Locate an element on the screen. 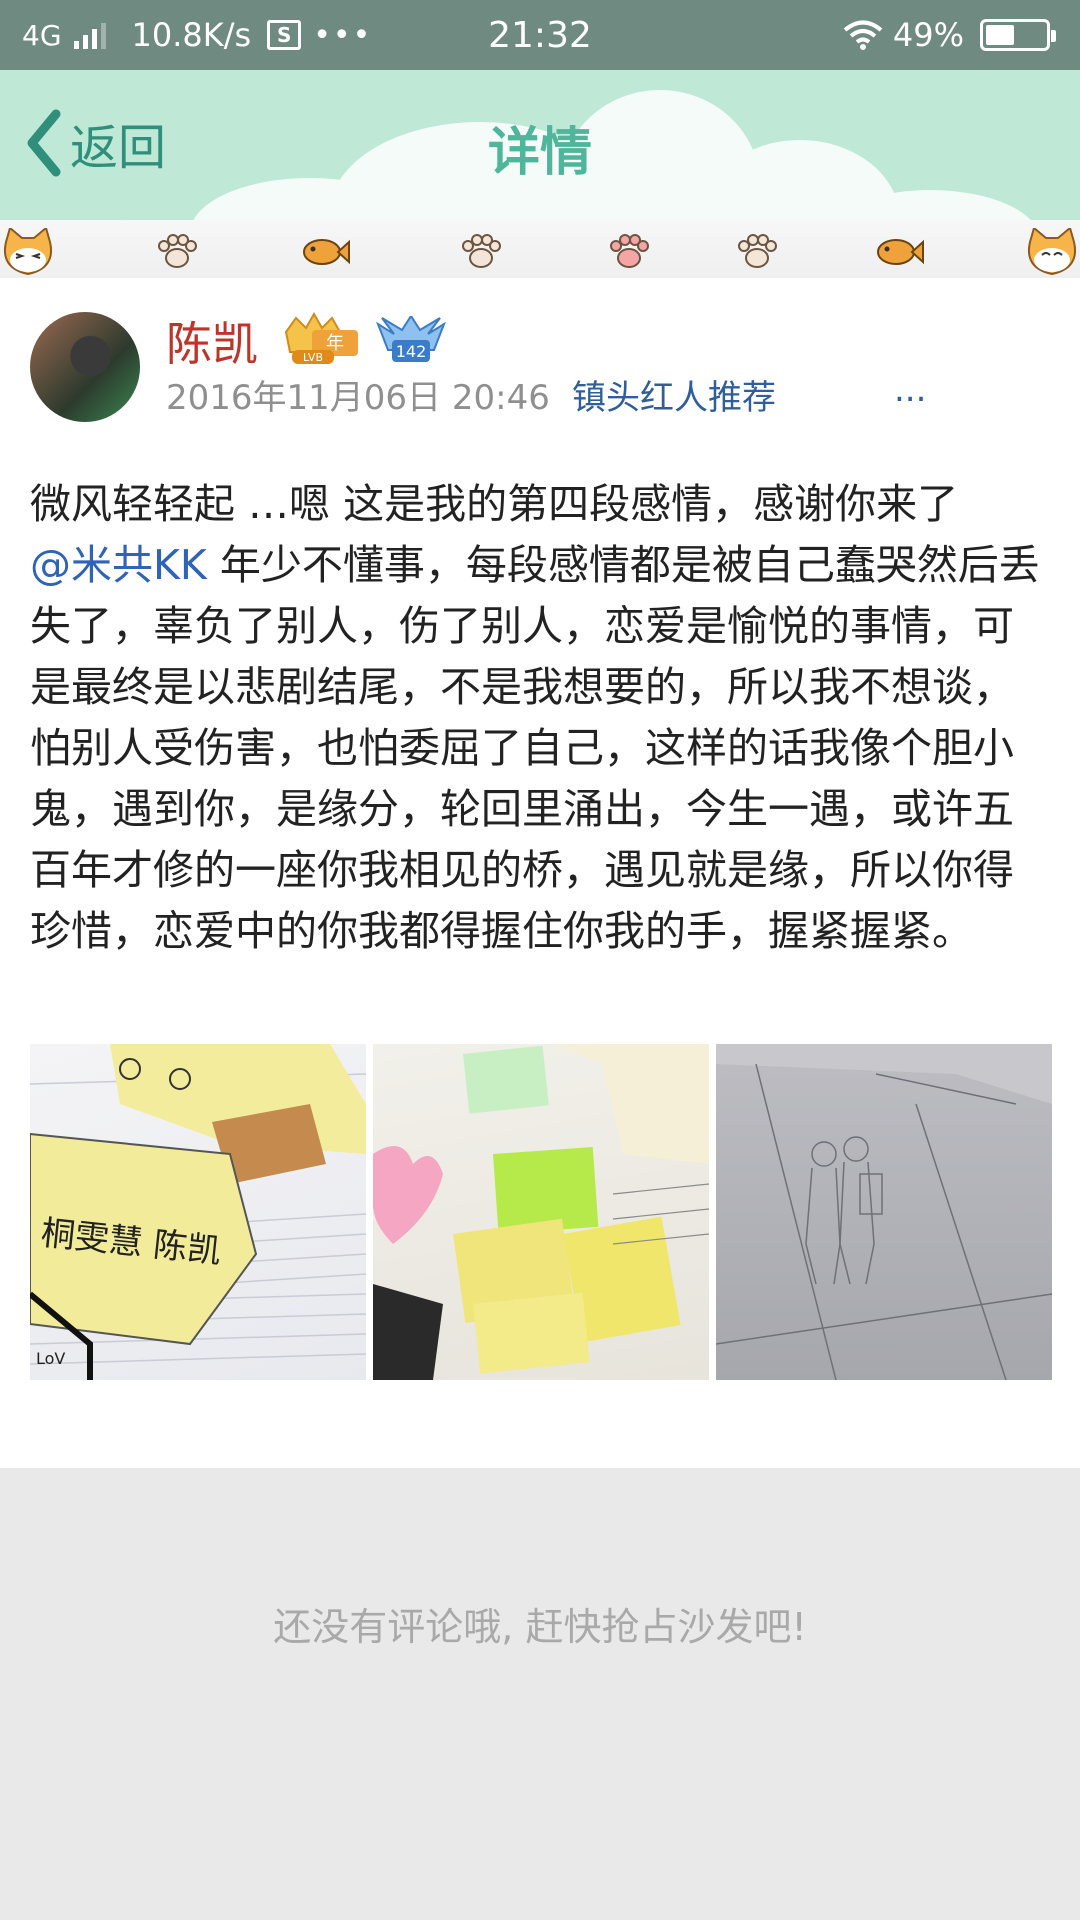  notebook-sketch-image: 桐雯慧 陈凯 LoV is located at coordinates (198, 1212).